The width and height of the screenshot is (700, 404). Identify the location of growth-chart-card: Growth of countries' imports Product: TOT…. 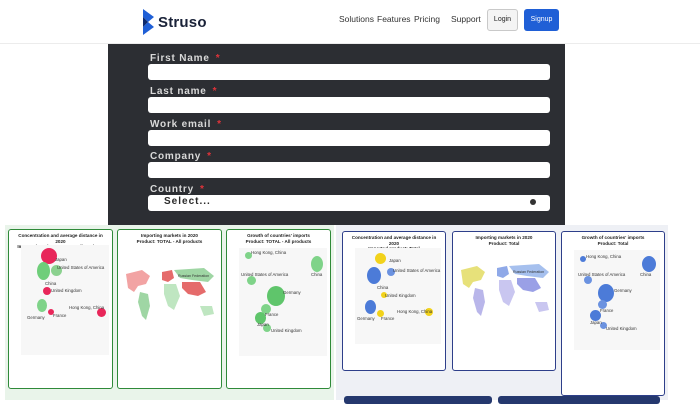
(278, 309).